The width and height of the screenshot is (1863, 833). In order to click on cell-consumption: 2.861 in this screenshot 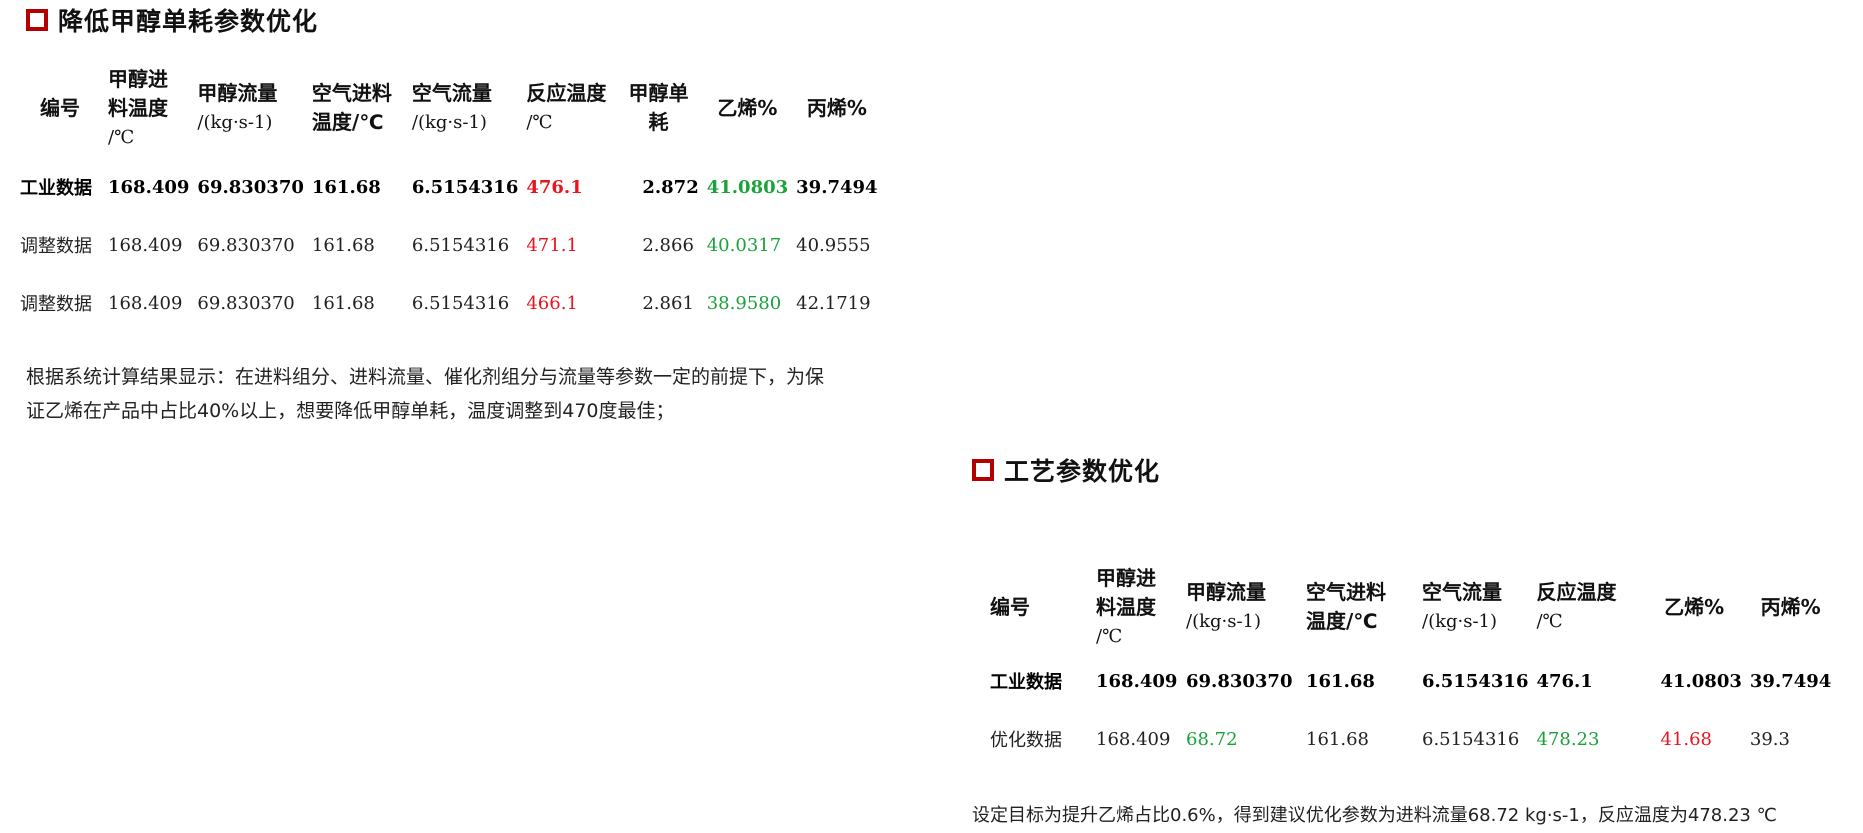, I will do `click(668, 303)`.